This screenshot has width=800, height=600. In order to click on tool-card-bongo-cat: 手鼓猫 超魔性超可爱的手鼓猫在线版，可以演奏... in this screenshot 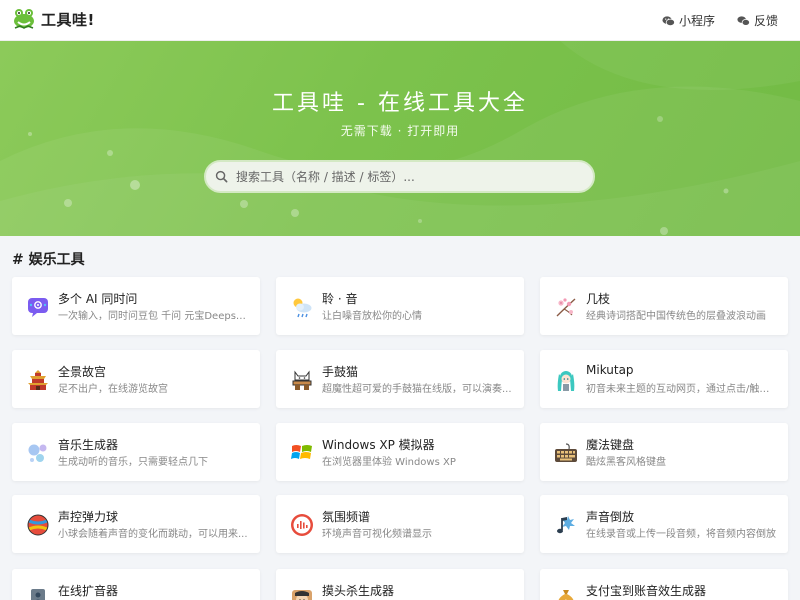, I will do `click(400, 379)`.